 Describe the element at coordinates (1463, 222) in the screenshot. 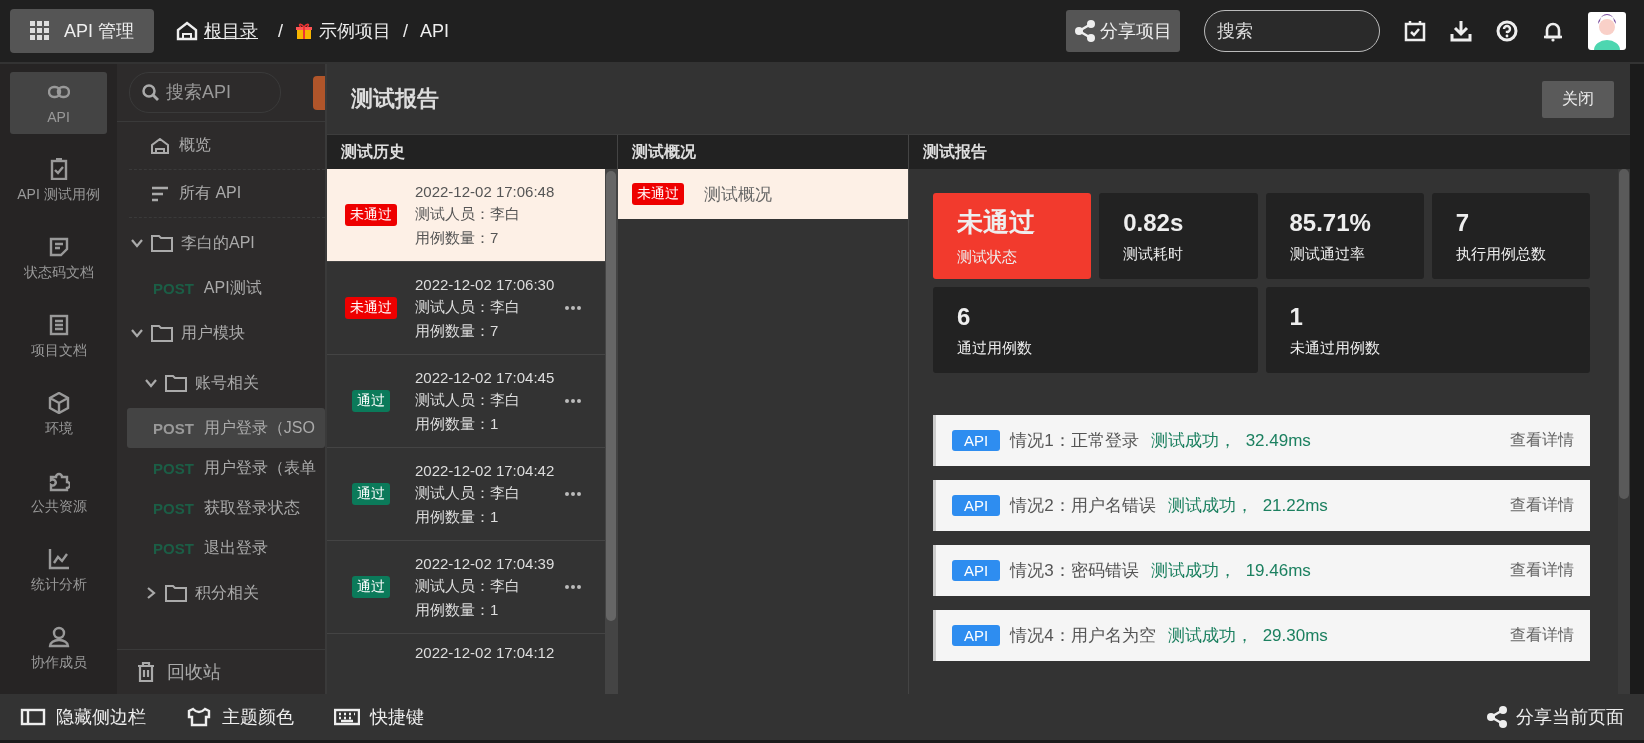

I see `stat-value: 7` at that location.